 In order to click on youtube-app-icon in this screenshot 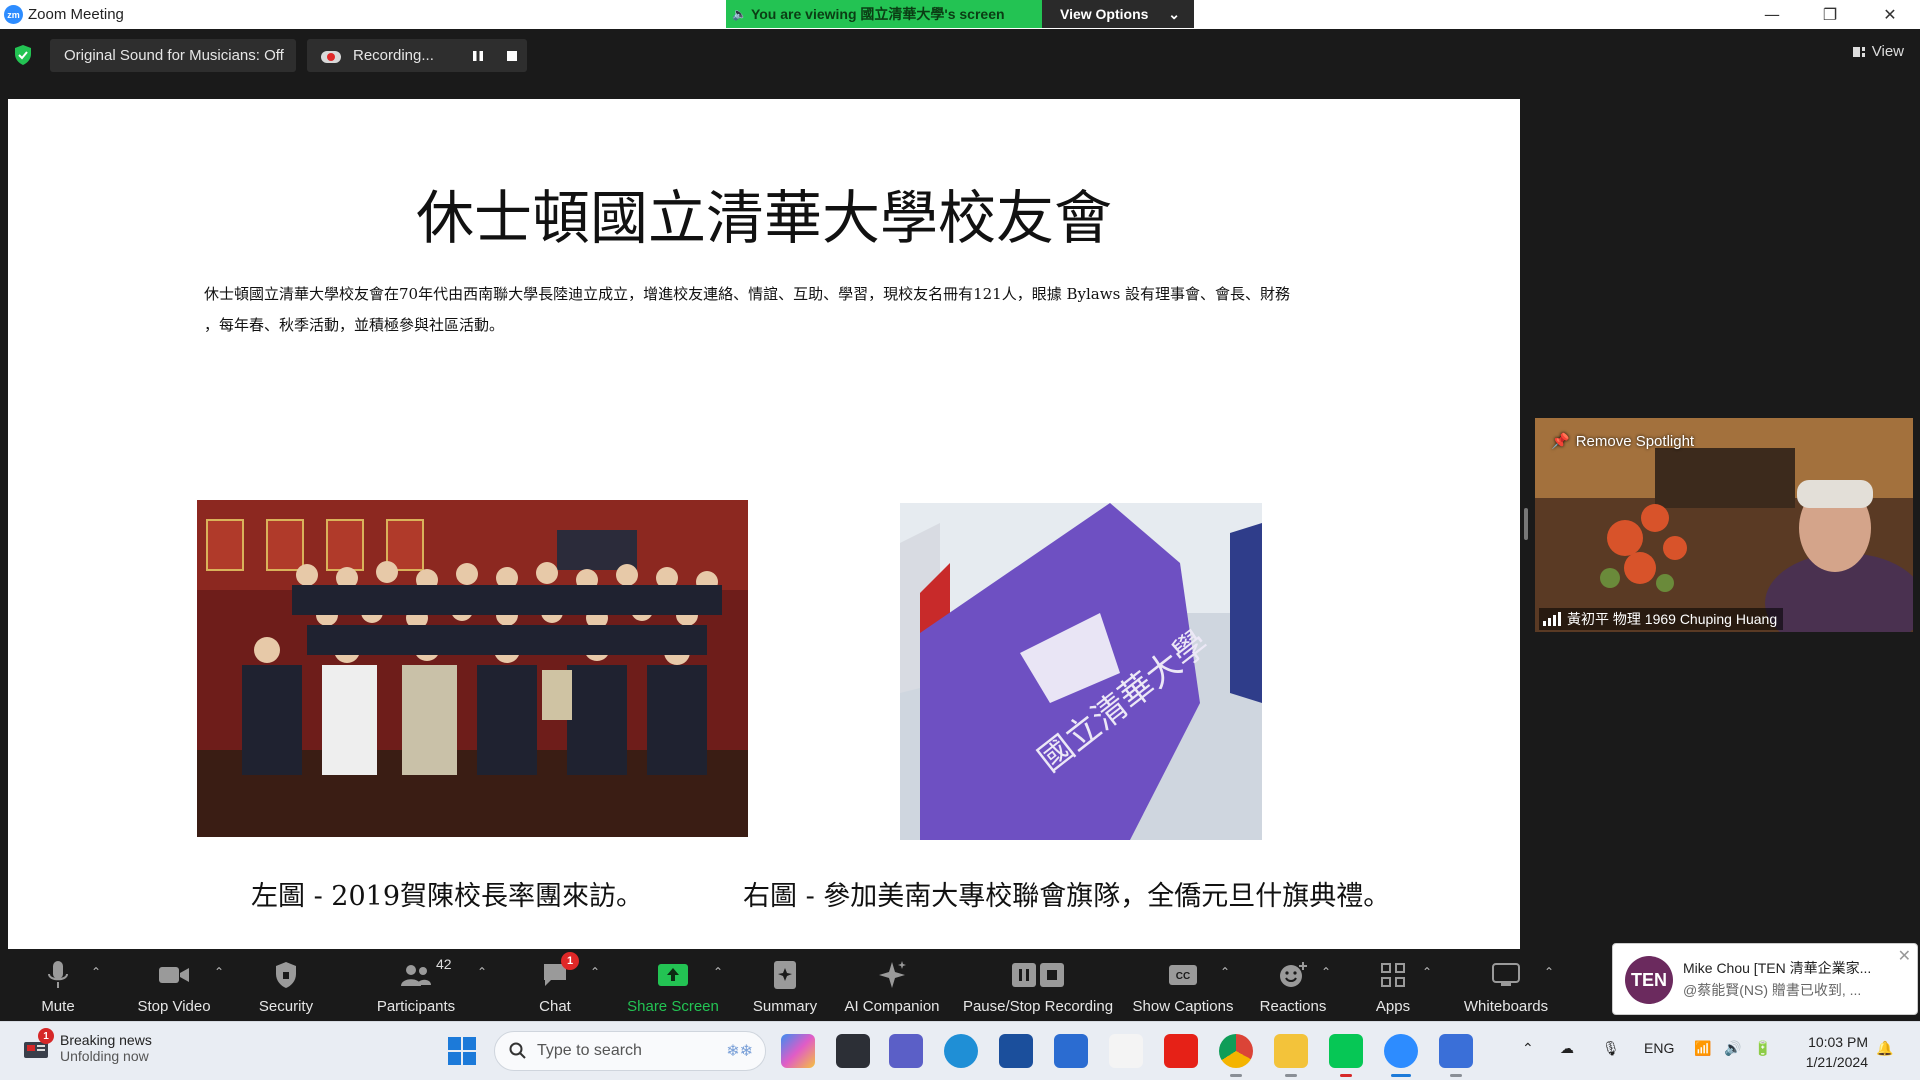, I will do `click(1181, 1051)`.